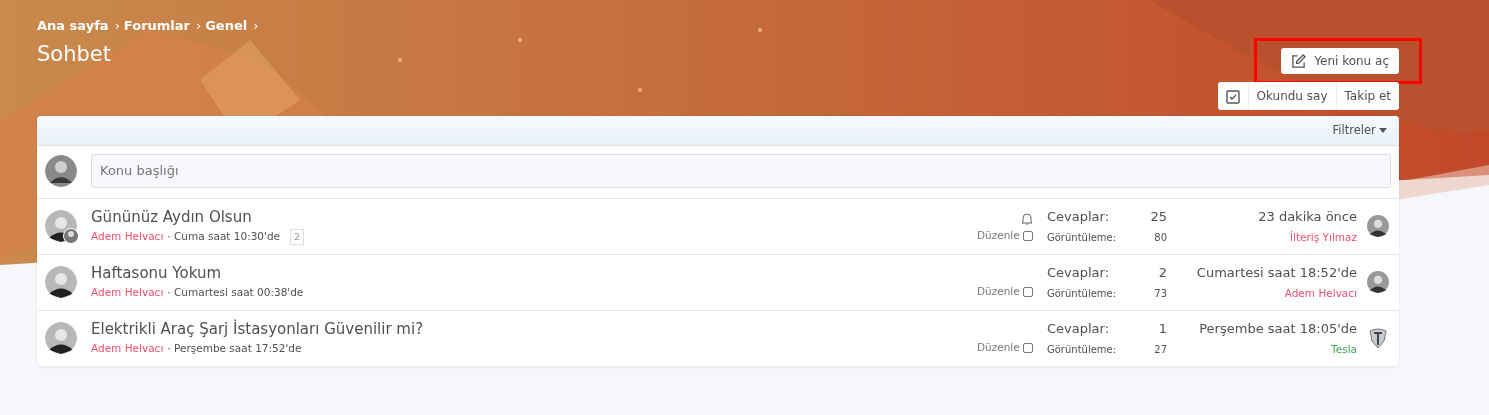 Image resolution: width=1489 pixels, height=415 pixels. I want to click on thread-title-link: Haftasonu Yokum, so click(532, 272).